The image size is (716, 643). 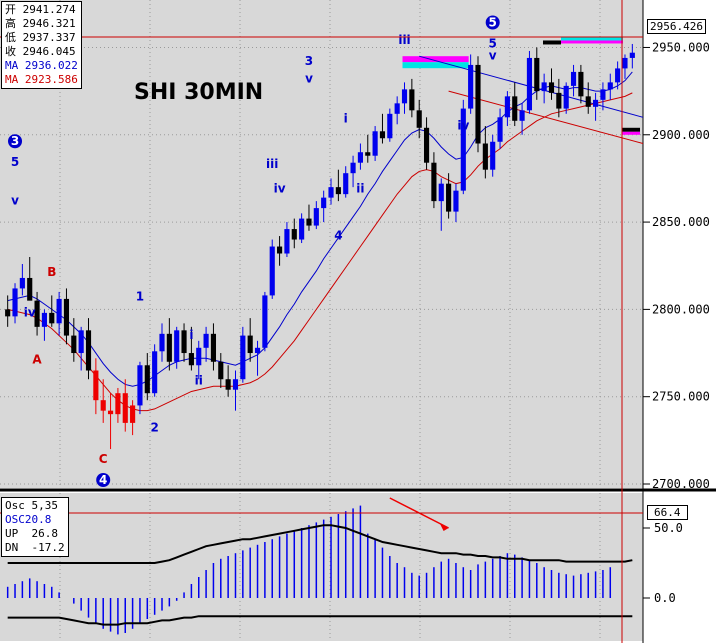 What do you see at coordinates (667, 512) in the screenshot?
I see `osc-last-label: 66.4` at bounding box center [667, 512].